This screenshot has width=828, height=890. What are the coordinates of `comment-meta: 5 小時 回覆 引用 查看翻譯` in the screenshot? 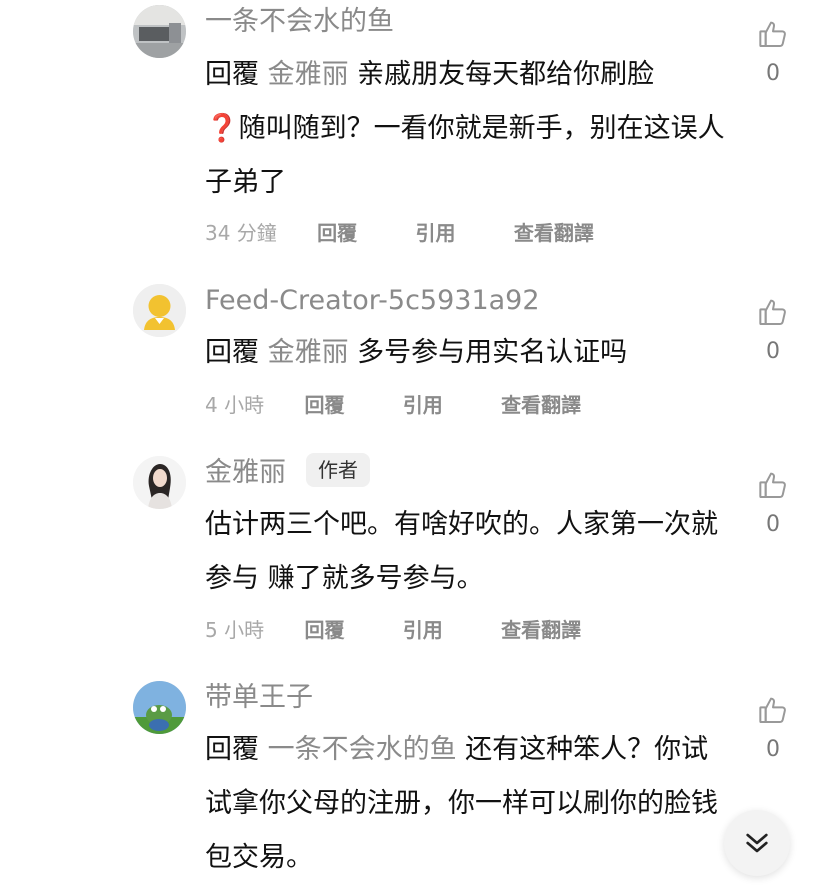 It's located at (393, 630).